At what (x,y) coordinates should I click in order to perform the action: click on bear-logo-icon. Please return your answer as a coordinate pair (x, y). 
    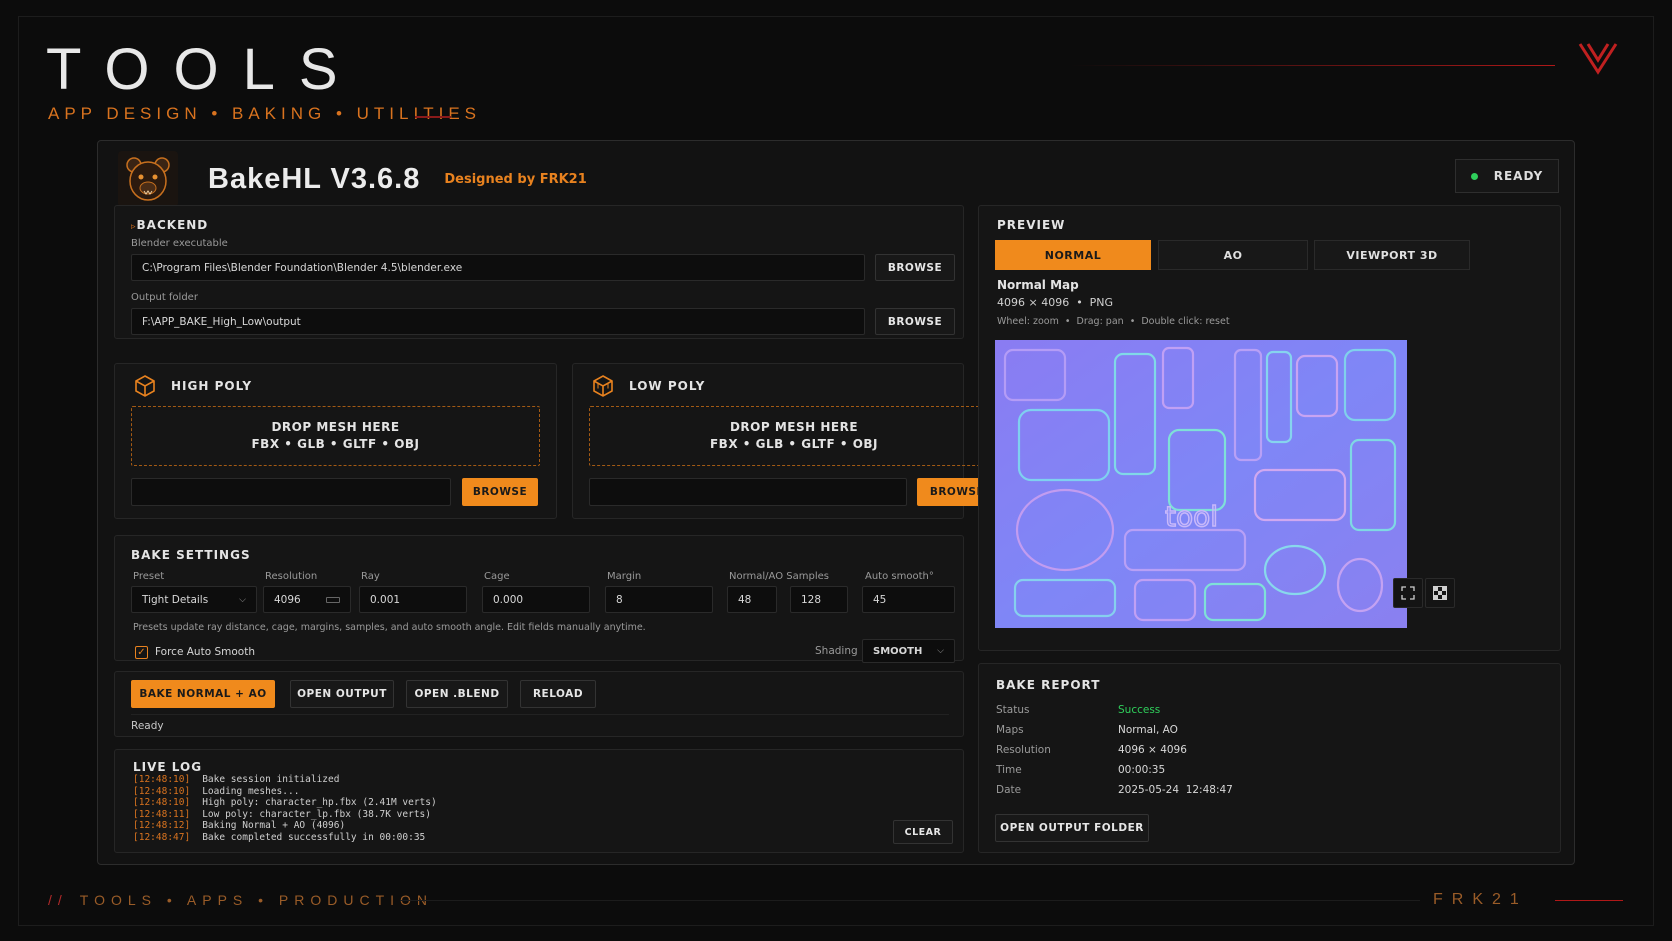
    Looking at the image, I should click on (148, 179).